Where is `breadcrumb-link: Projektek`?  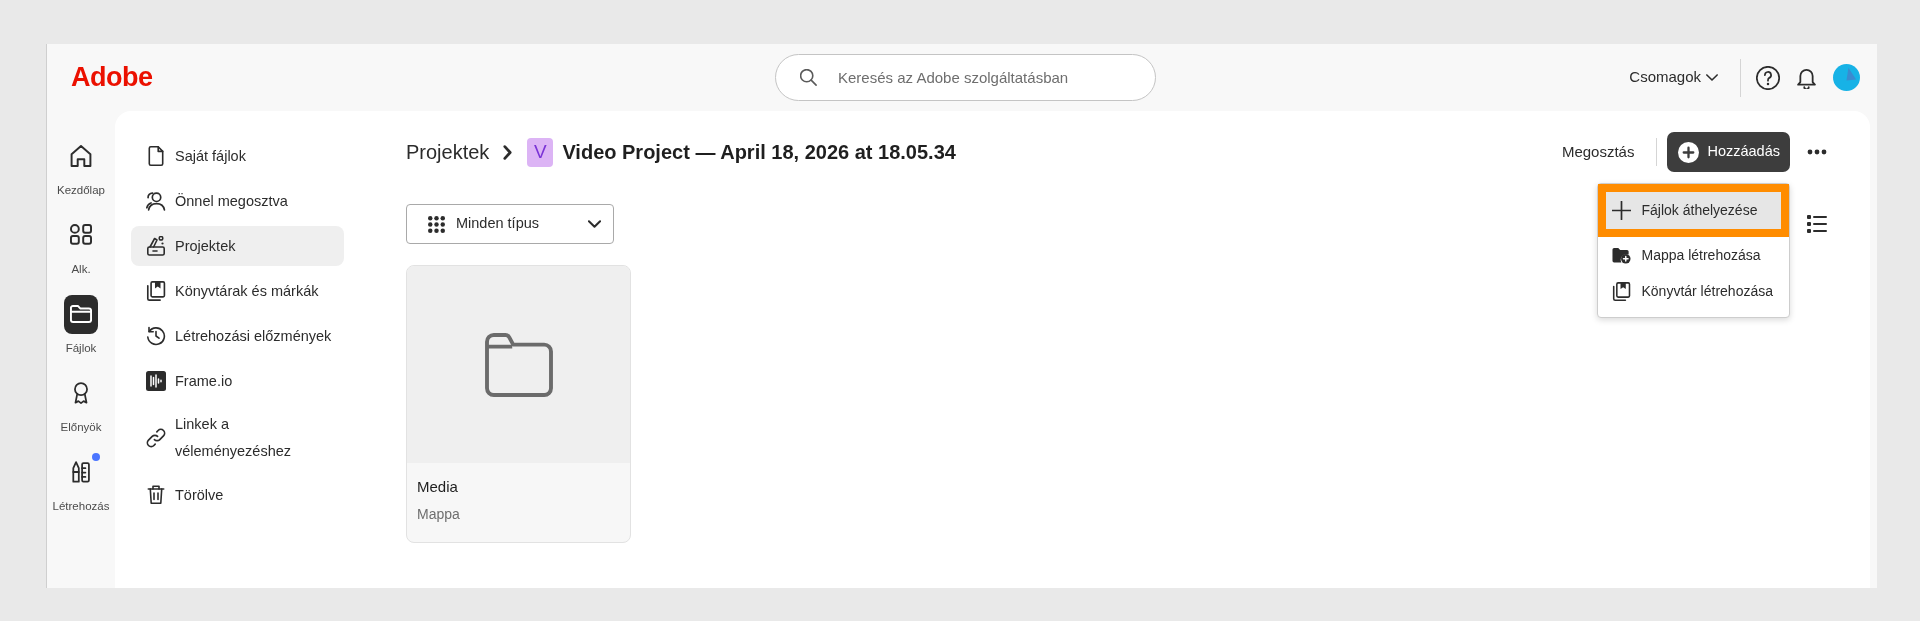 breadcrumb-link: Projektek is located at coordinates (448, 152).